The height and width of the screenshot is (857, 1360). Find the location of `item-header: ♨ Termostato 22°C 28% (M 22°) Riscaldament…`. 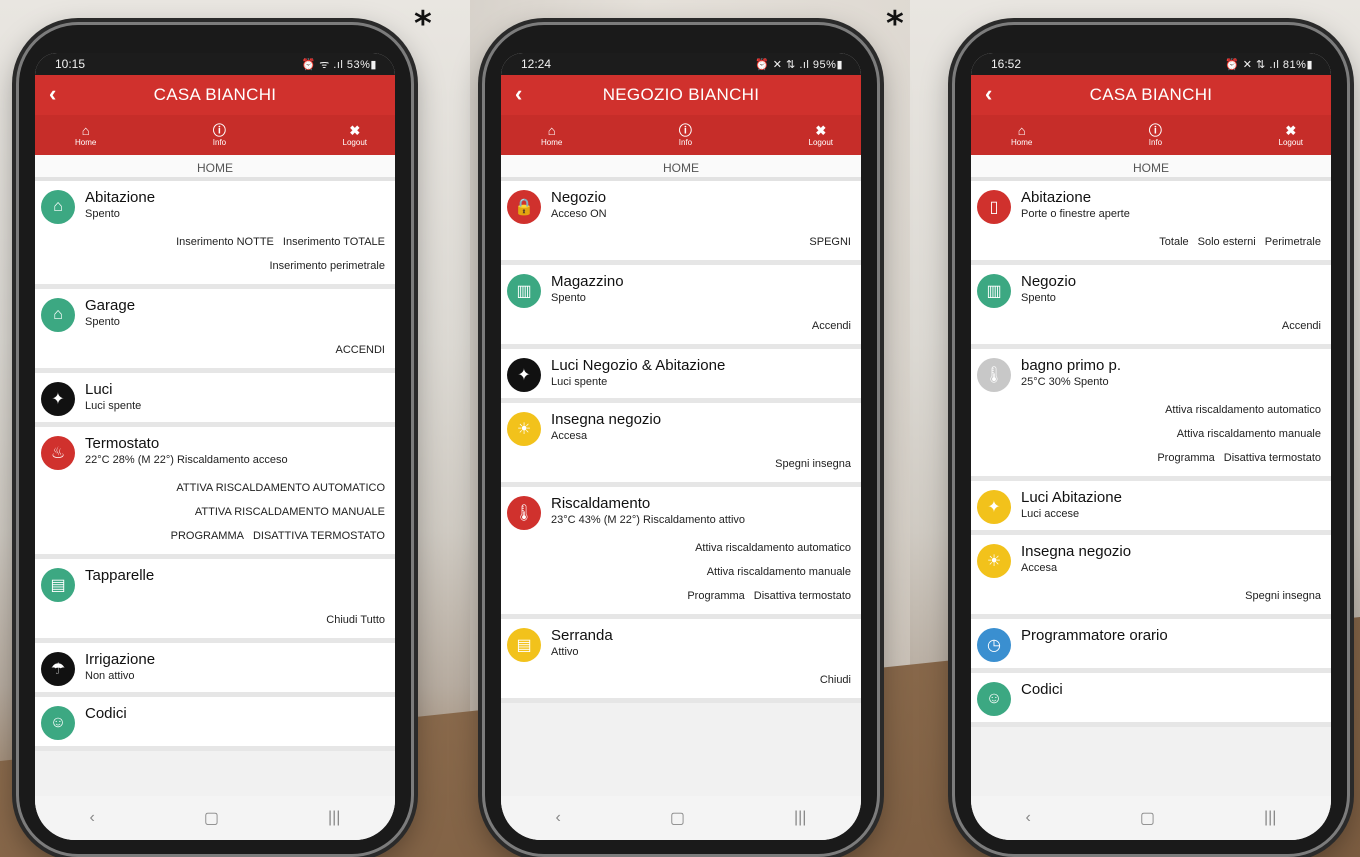

item-header: ♨ Termostato 22°C 28% (M 22°) Riscaldament… is located at coordinates (213, 452).